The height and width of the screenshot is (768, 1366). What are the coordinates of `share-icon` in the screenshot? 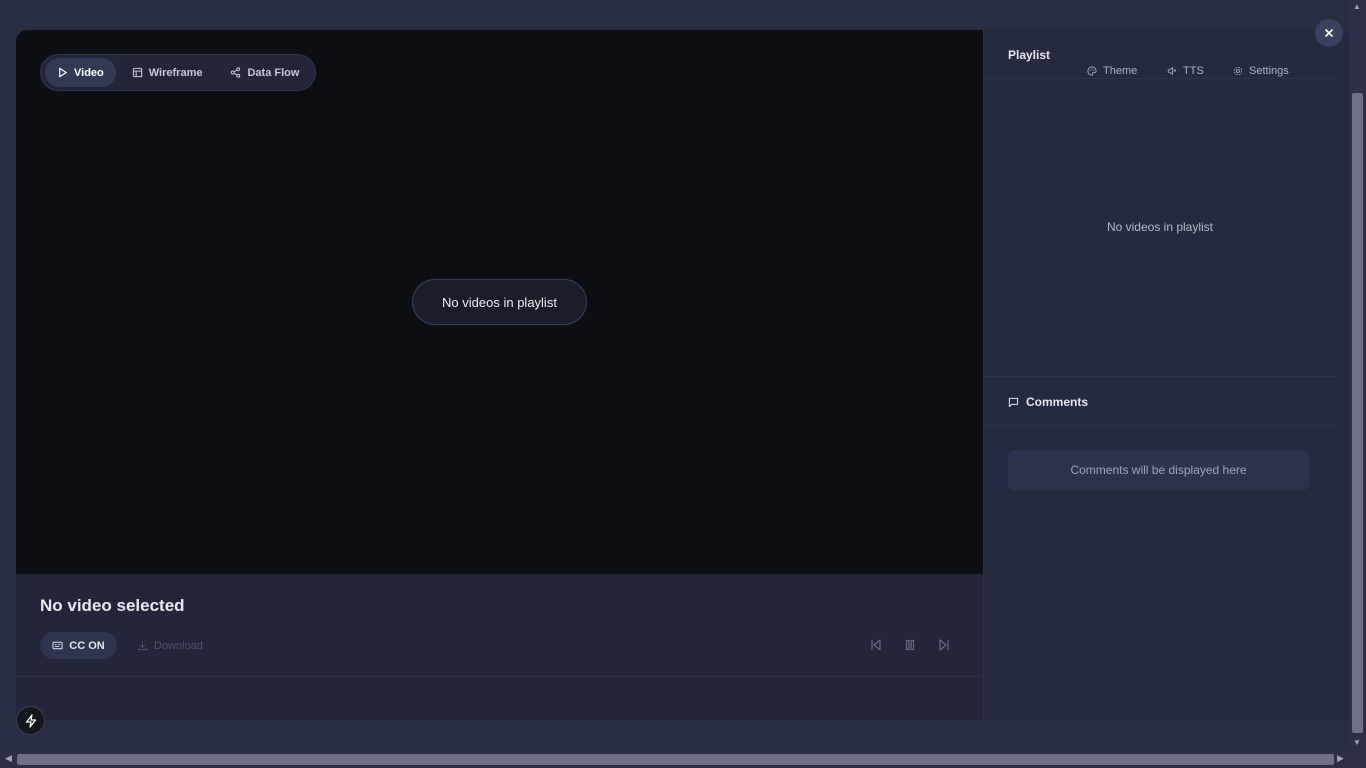 It's located at (236, 72).